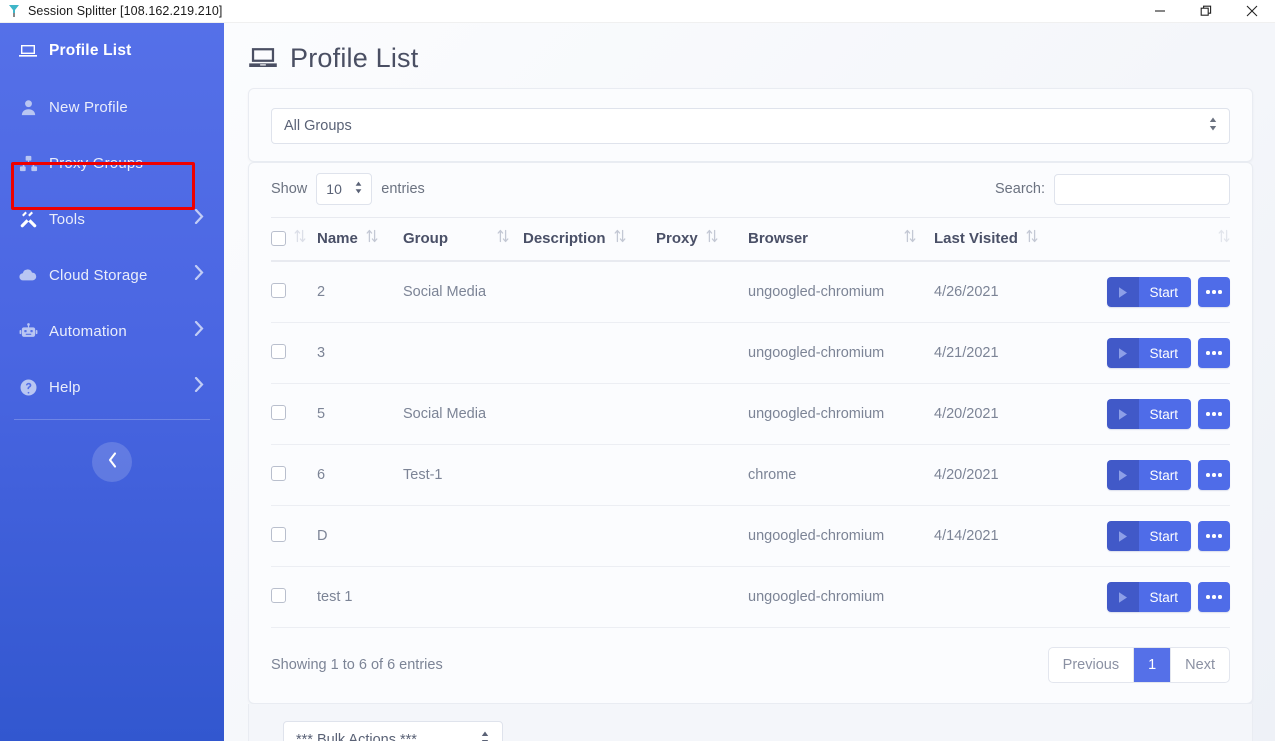 This screenshot has height=741, width=1275. What do you see at coordinates (750, 536) in the screenshot?
I see `table-row: D ungoogled-chromium 4/14/2021 Start` at bounding box center [750, 536].